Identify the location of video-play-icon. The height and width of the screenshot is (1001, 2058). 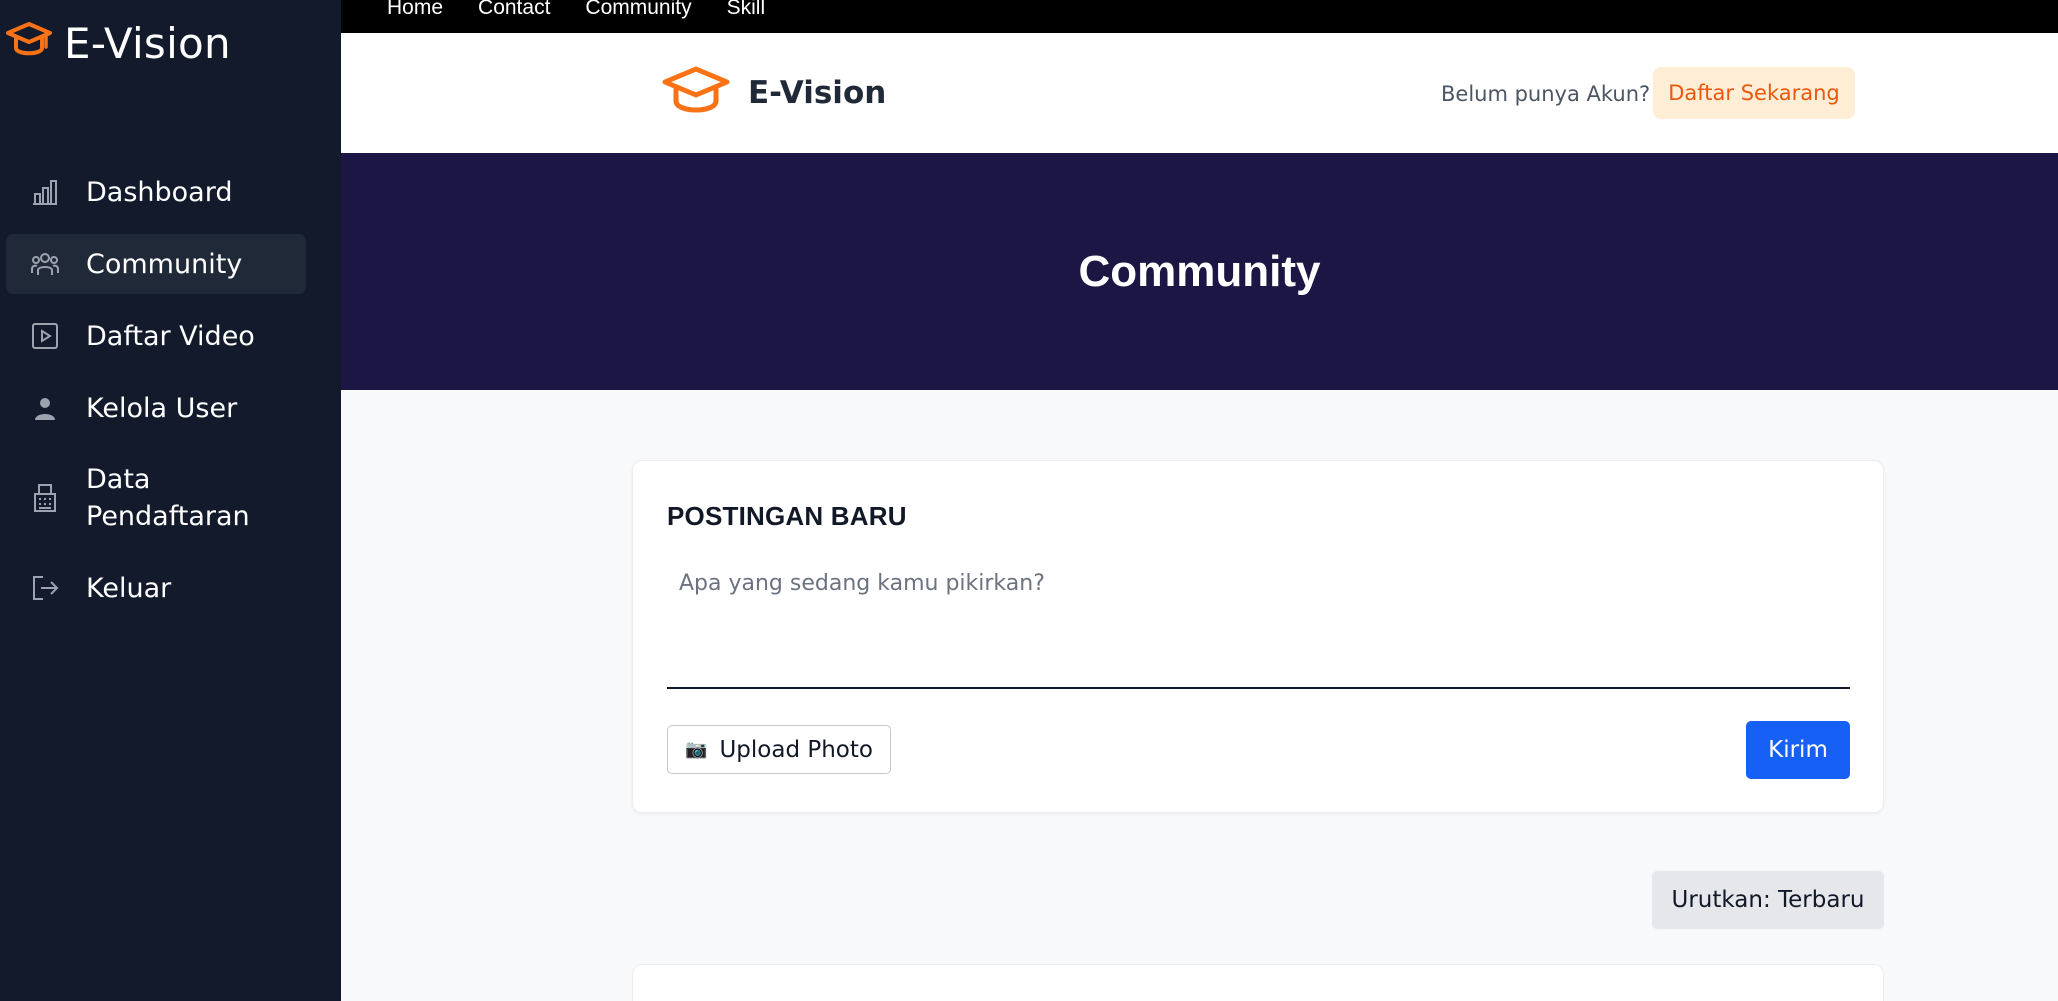
(45, 336).